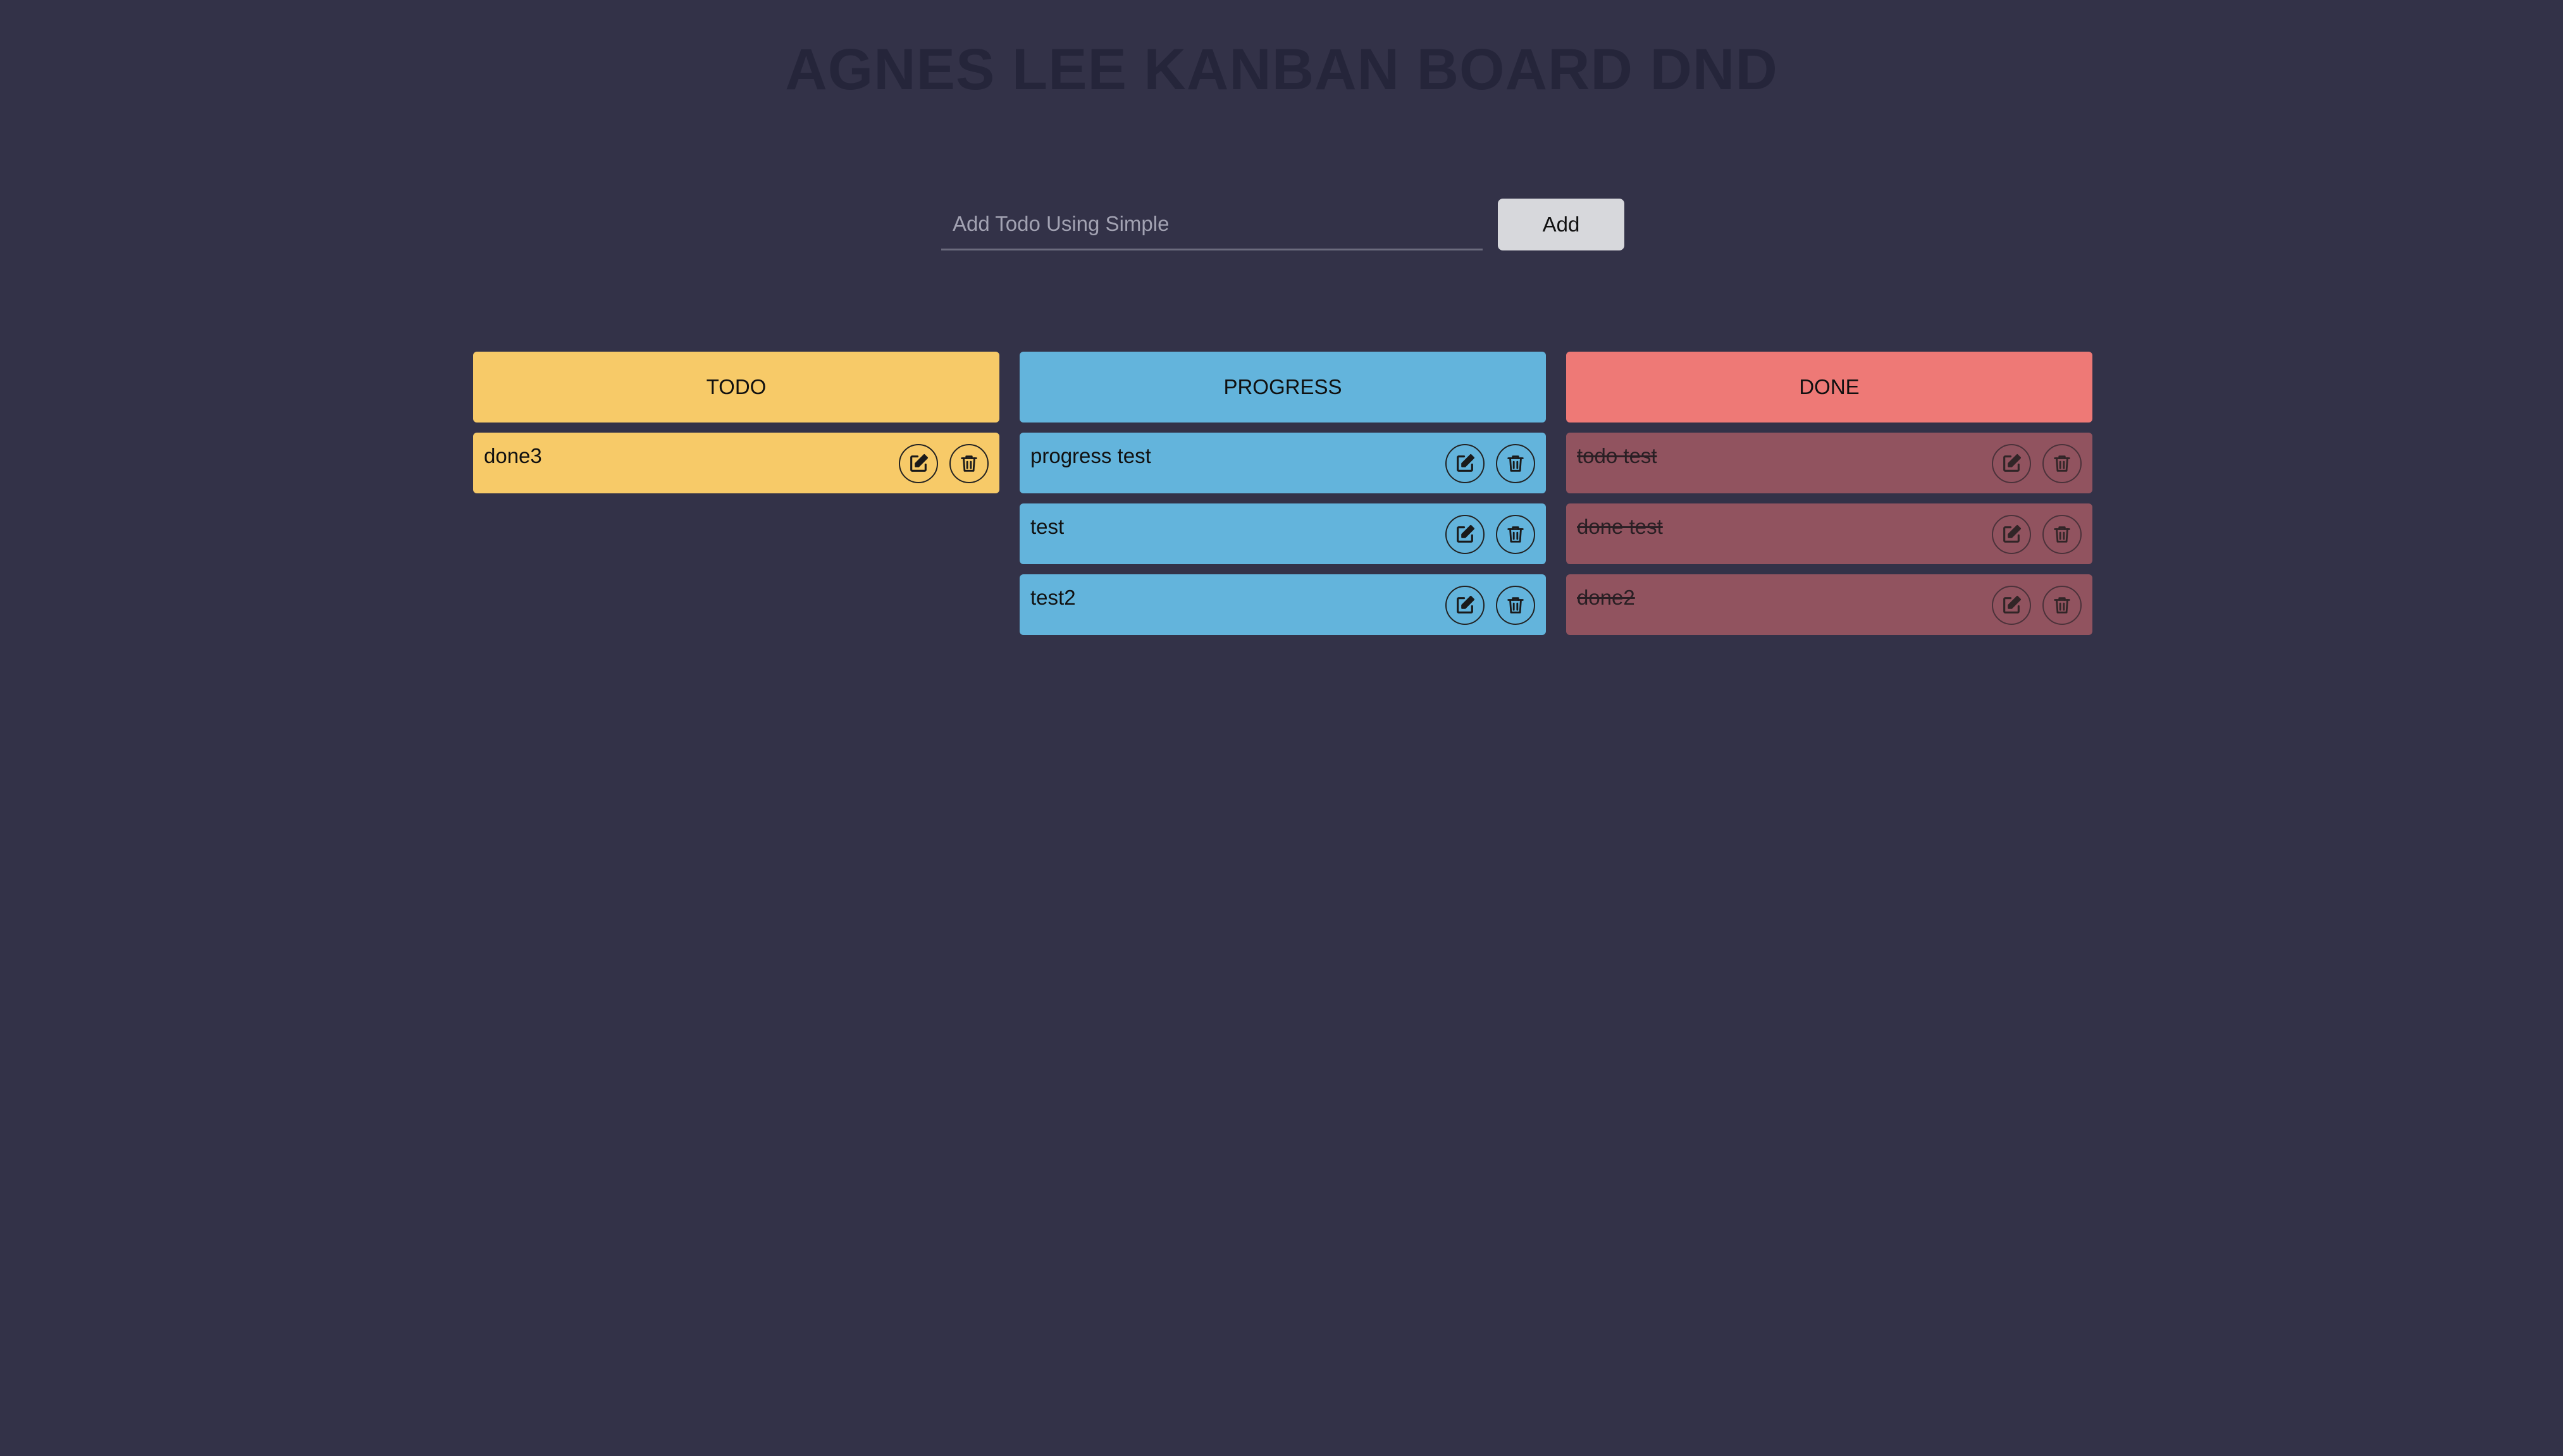  What do you see at coordinates (1283, 463) in the screenshot?
I see `todo-card: progress test` at bounding box center [1283, 463].